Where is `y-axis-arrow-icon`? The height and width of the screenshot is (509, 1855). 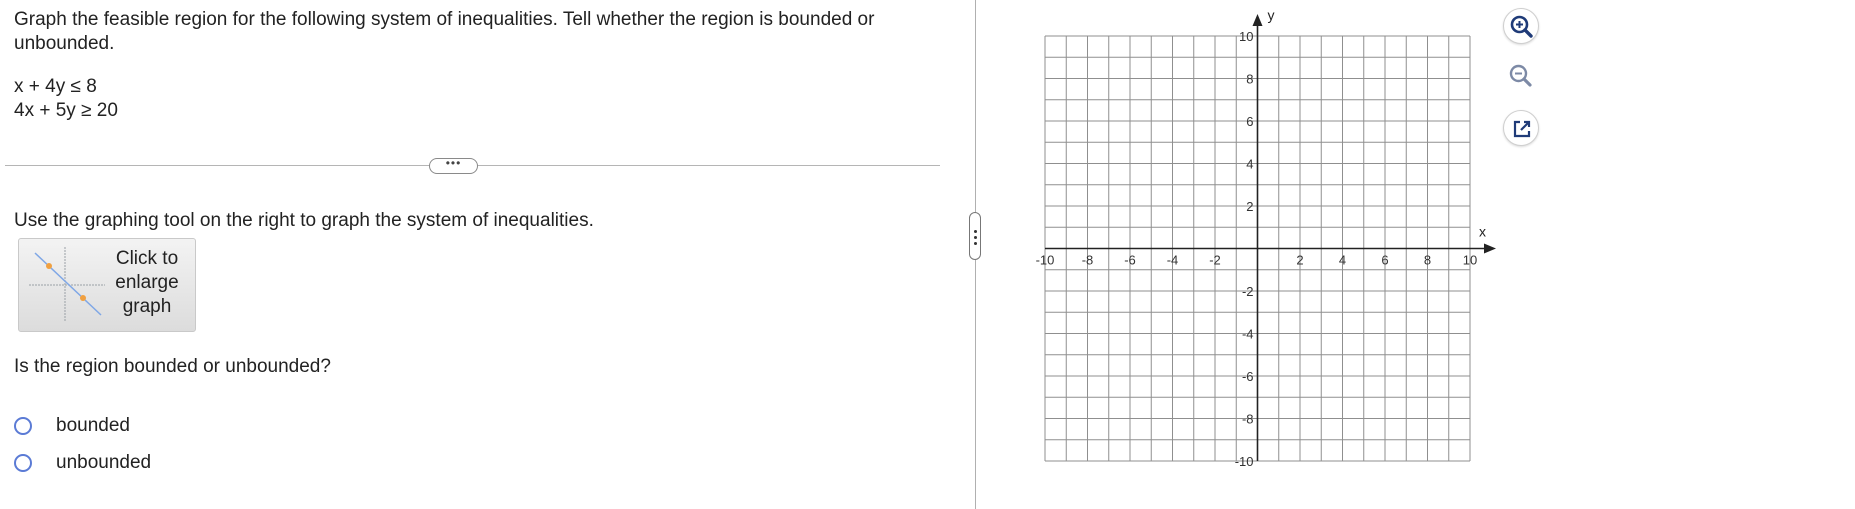
y-axis-arrow-icon is located at coordinates (1257, 20).